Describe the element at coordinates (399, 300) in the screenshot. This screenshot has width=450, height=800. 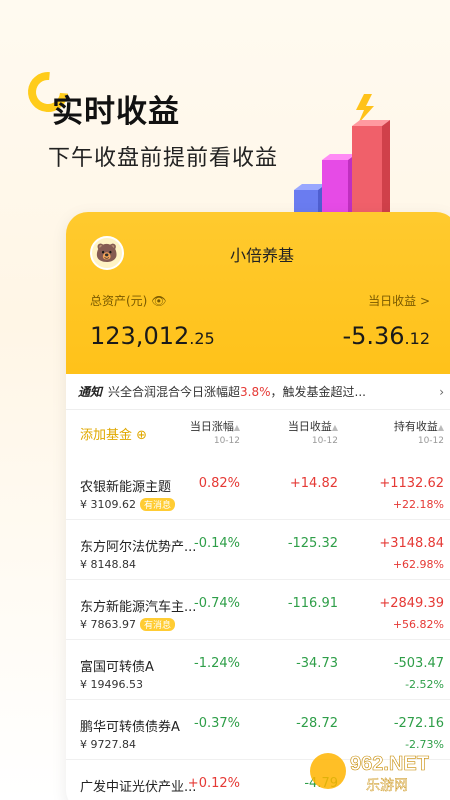
I see `today-income-link: 当日收益 >` at that location.